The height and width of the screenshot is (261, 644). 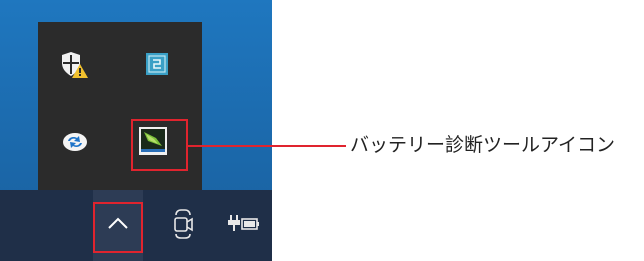 What do you see at coordinates (75, 142) in the screenshot?
I see `sync-arrows-icon` at bounding box center [75, 142].